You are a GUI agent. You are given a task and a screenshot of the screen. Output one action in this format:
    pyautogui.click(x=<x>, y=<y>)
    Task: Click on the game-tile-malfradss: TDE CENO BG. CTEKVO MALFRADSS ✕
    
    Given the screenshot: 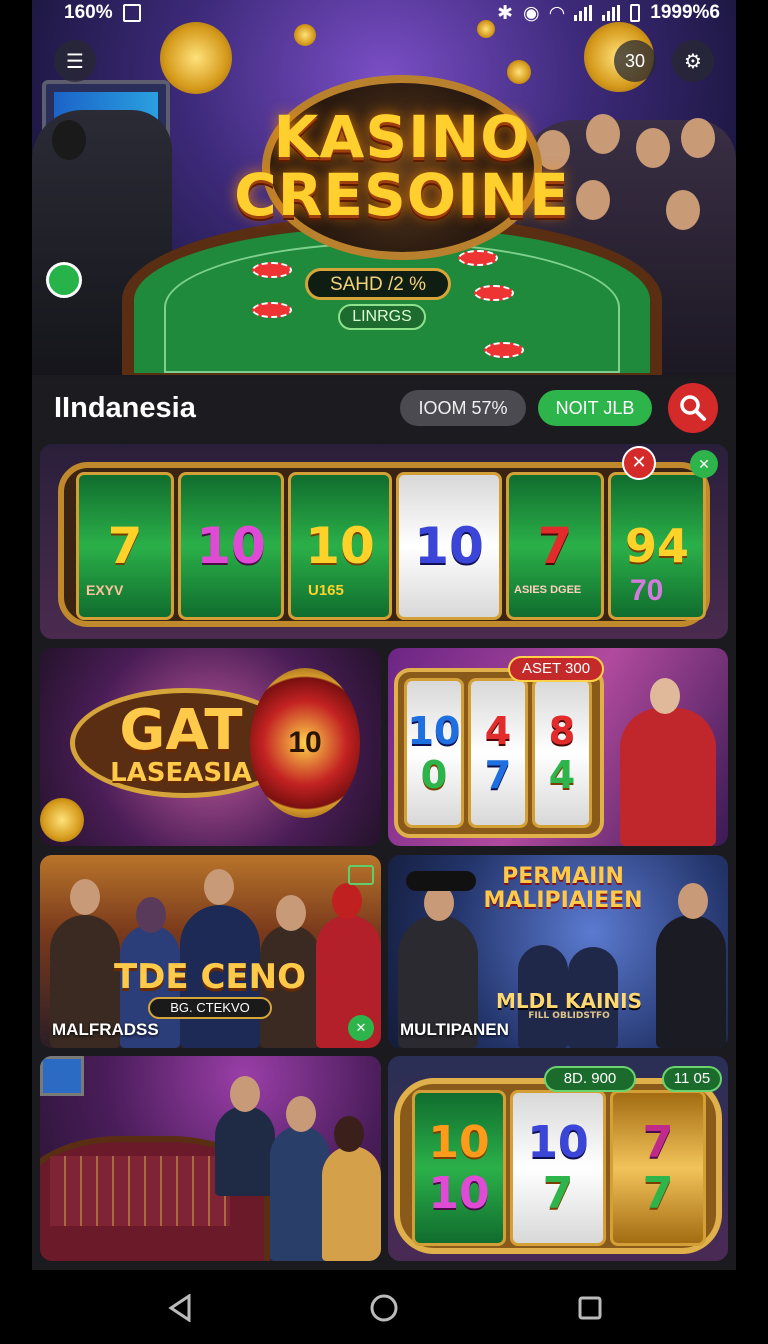 What is the action you would take?
    pyautogui.click(x=210, y=951)
    